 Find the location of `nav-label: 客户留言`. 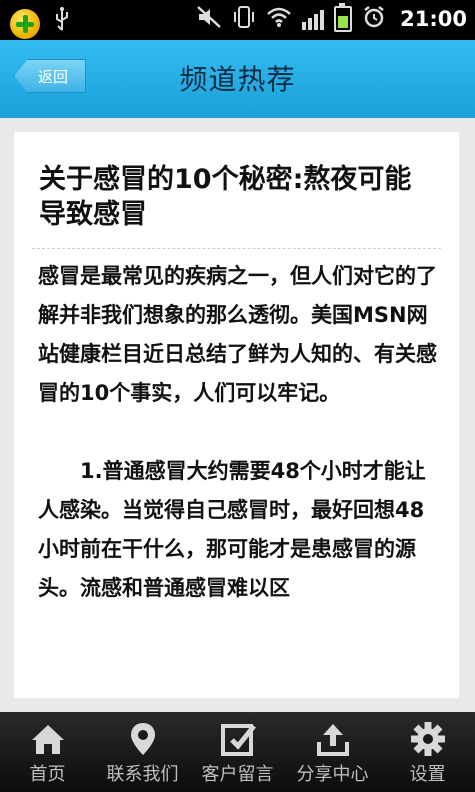

nav-label: 客户留言 is located at coordinates (237, 774).